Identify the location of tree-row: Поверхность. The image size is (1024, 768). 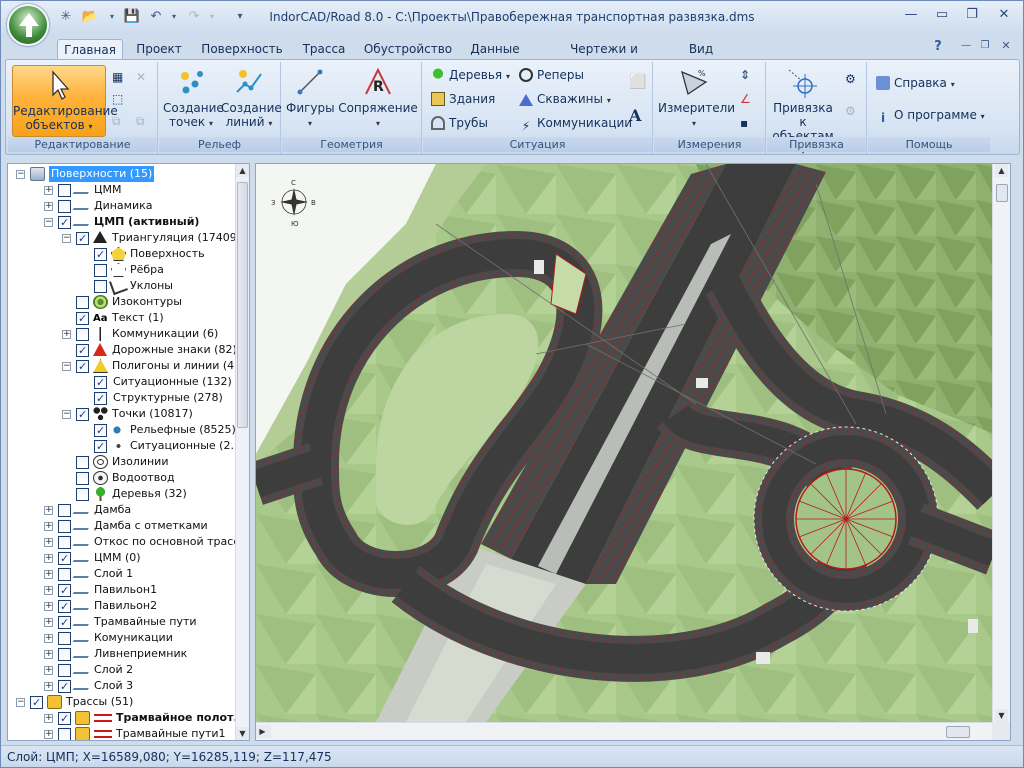
(122, 254).